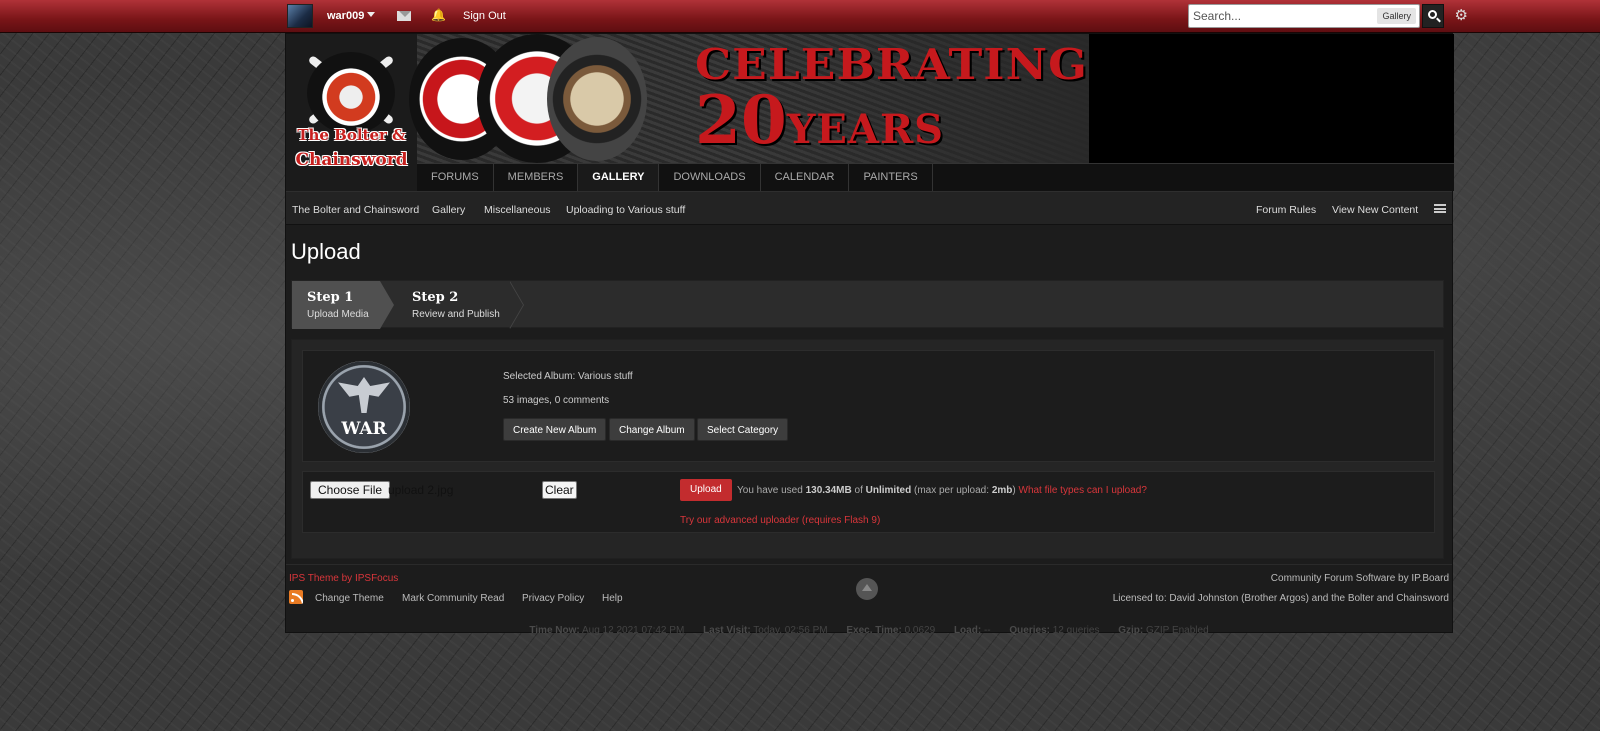  I want to click on clear-button: Clear, so click(559, 490).